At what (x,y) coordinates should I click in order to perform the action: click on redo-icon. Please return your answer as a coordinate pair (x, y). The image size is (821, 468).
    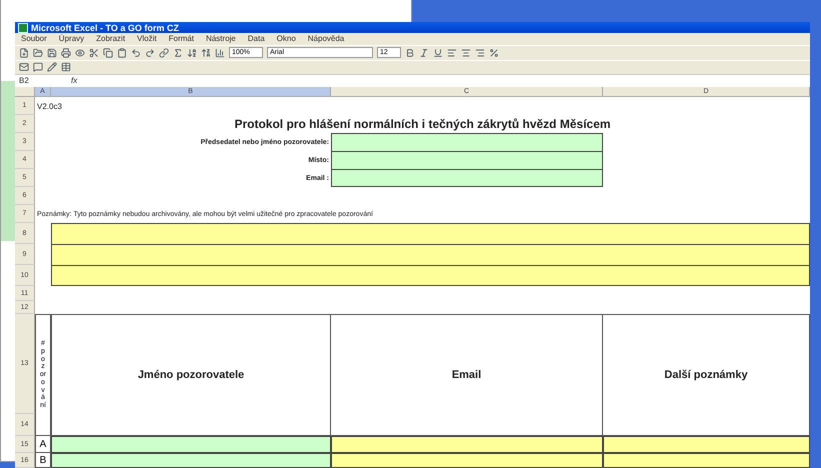
    Looking at the image, I should click on (150, 53).